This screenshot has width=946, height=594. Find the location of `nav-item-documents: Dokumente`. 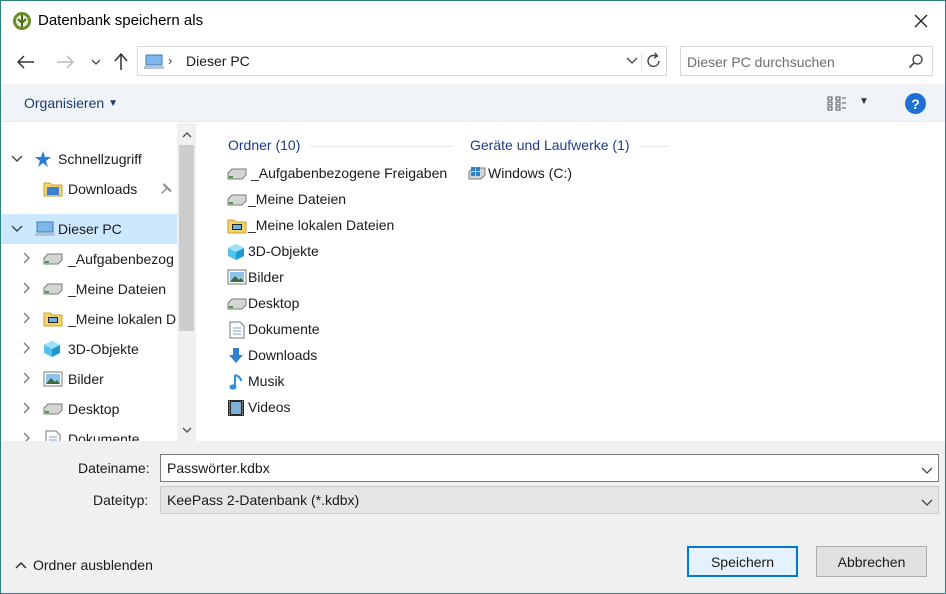

nav-item-documents: Dokumente is located at coordinates (89, 432).